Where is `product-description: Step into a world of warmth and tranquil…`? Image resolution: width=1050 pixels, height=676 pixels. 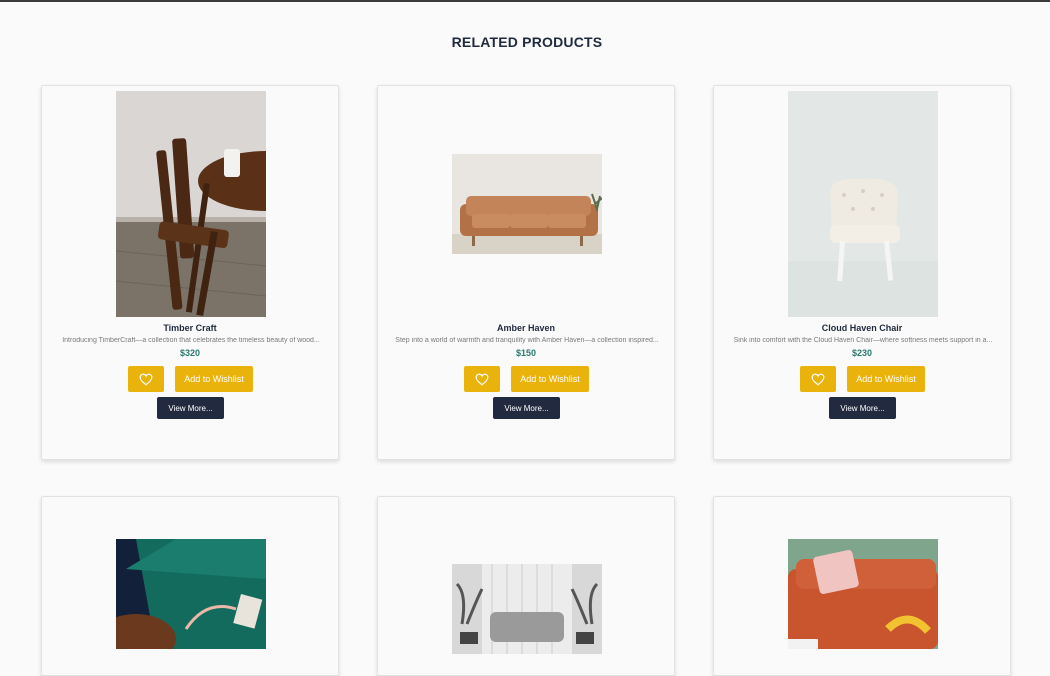
product-description: Step into a world of warmth and tranquil… is located at coordinates (527, 340).